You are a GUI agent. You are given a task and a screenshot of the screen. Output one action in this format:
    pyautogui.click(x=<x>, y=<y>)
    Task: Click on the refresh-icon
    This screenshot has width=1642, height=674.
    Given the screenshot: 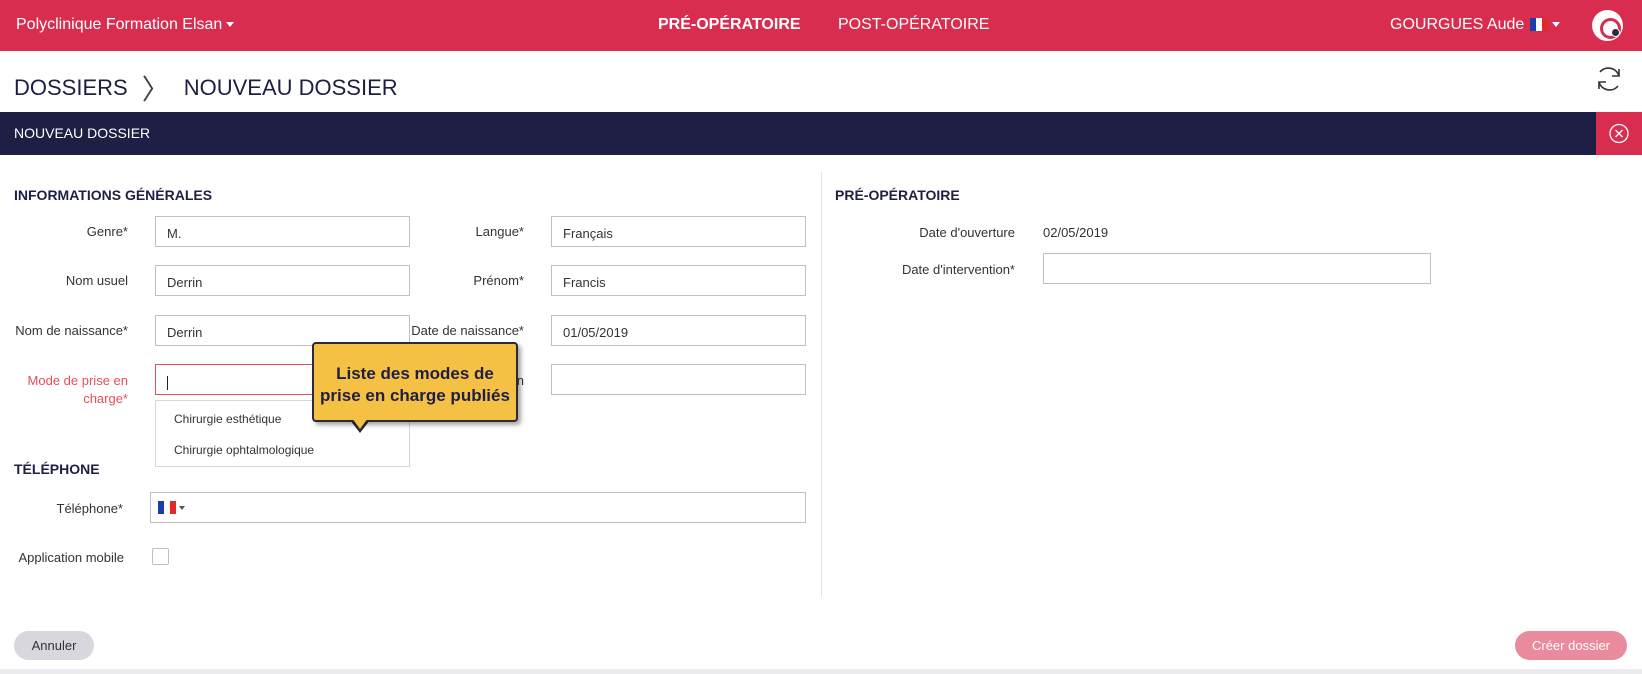 What is the action you would take?
    pyautogui.click(x=1609, y=79)
    